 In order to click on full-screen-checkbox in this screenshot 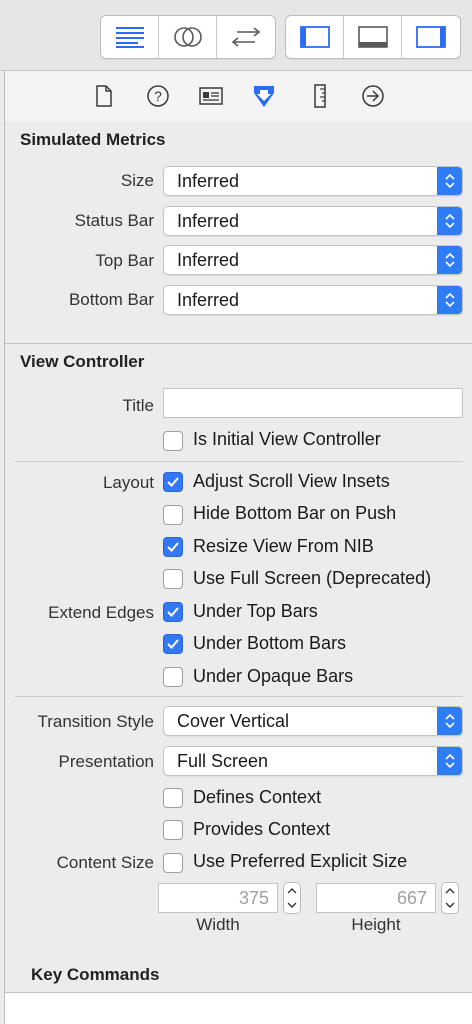, I will do `click(173, 579)`.